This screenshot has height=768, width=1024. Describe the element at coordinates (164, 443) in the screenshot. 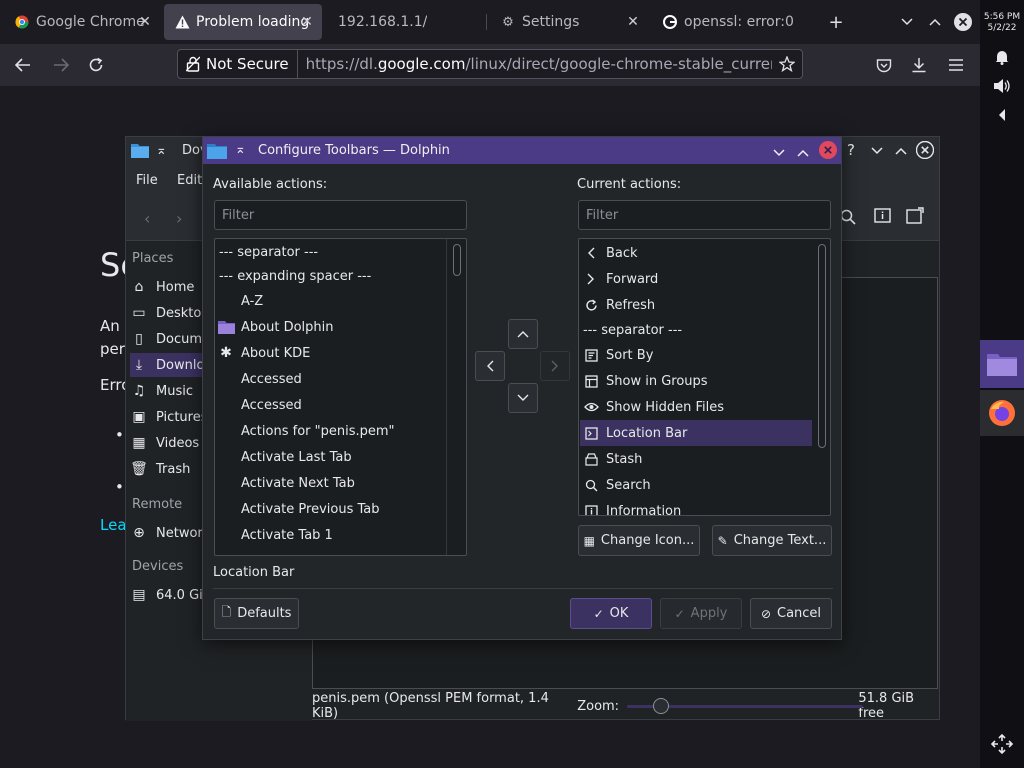

I see `place-videos: ▦ Videos` at that location.